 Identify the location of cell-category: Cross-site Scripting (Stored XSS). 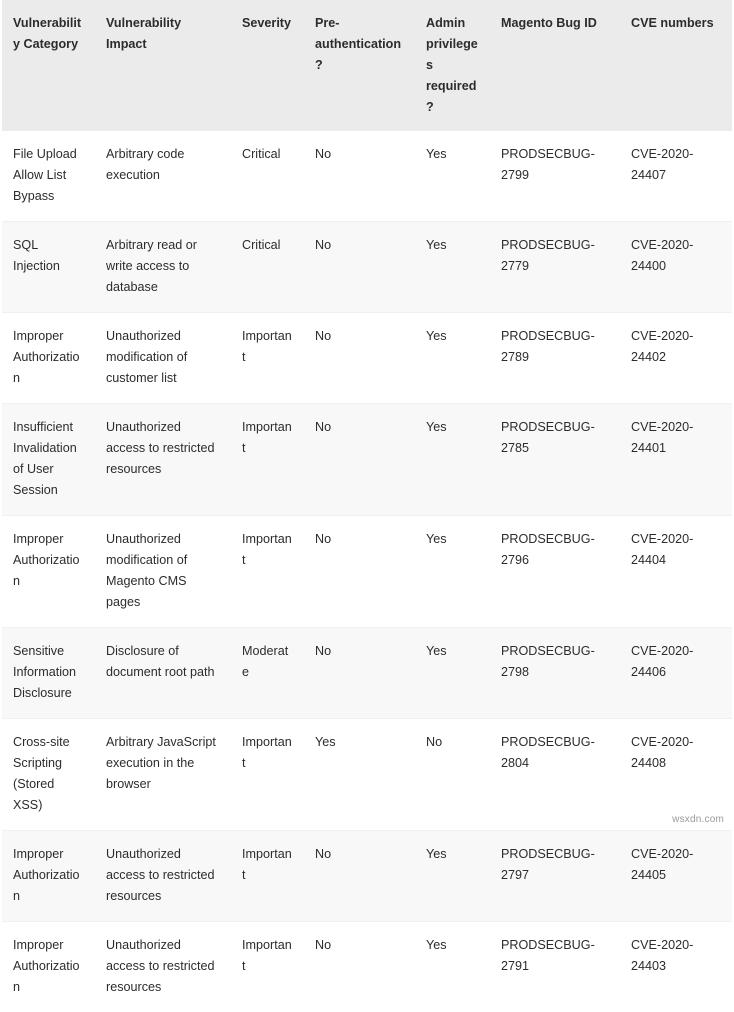
(48, 775).